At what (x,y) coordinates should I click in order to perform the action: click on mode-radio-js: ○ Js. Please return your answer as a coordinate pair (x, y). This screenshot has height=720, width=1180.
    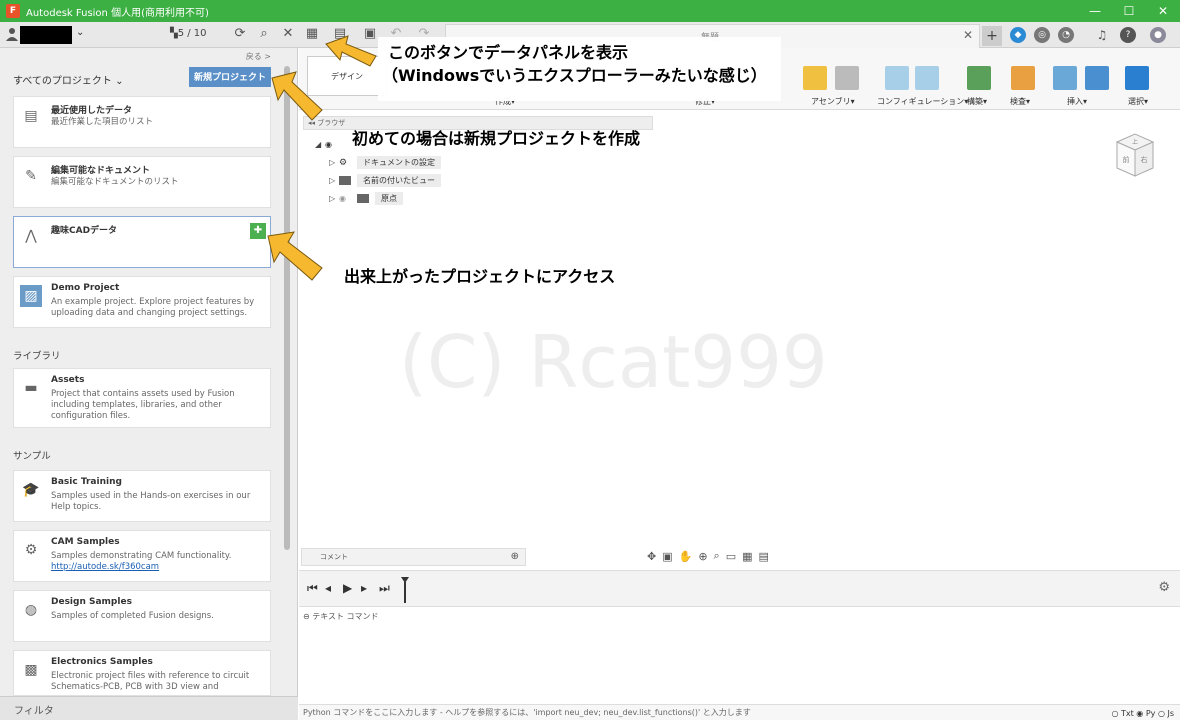
    Looking at the image, I should click on (1166, 713).